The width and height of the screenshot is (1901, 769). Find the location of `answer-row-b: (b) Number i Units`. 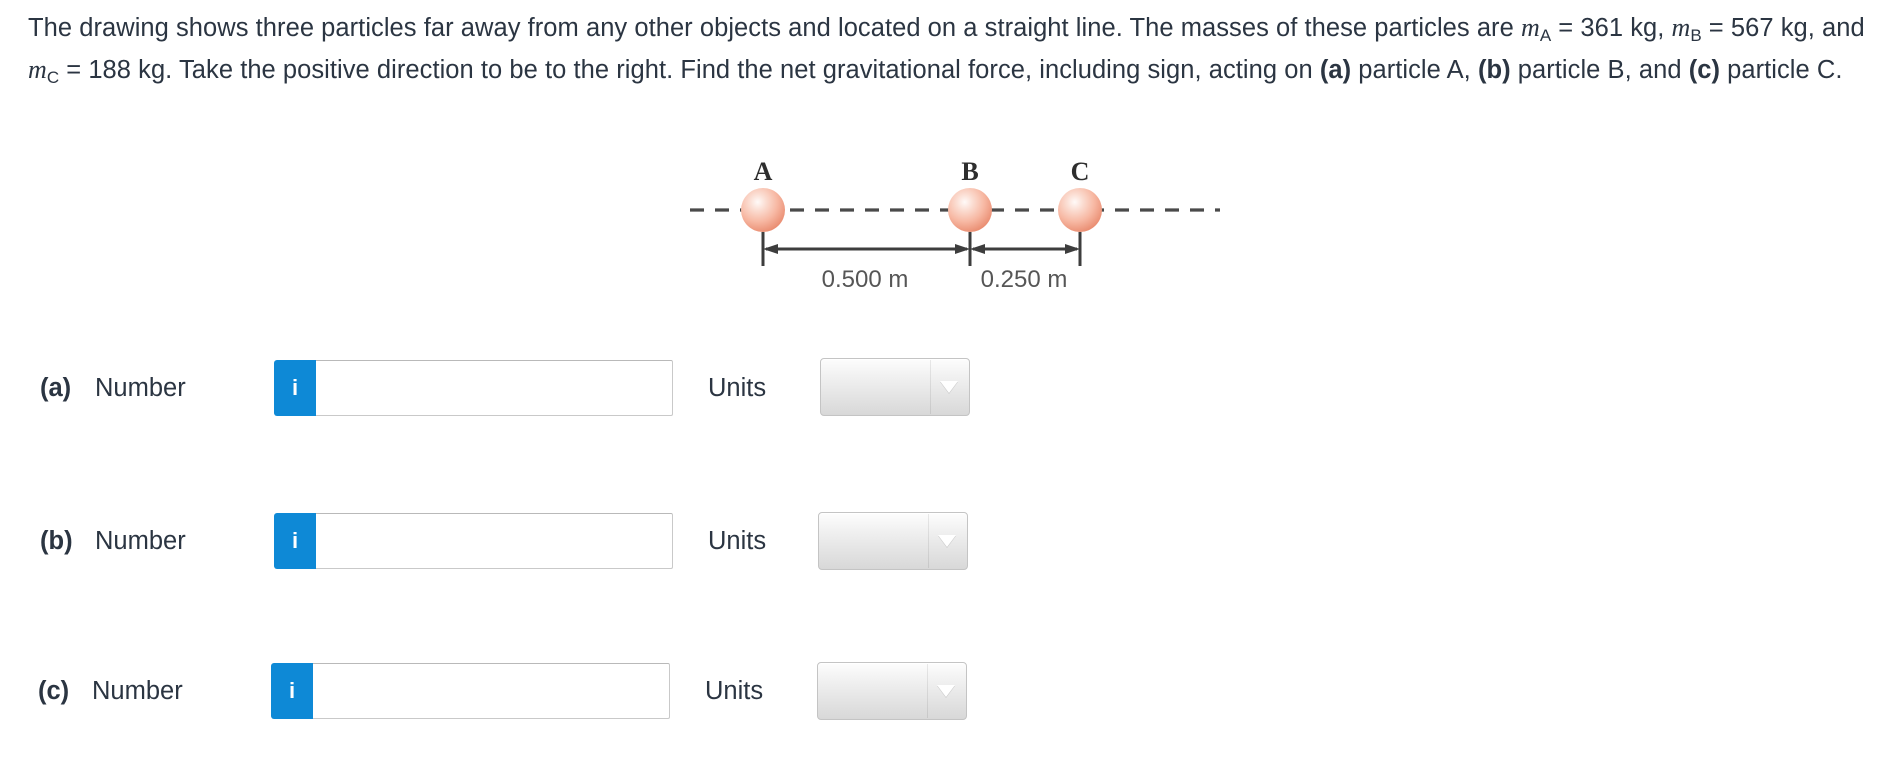

answer-row-b: (b) Number i Units is located at coordinates (510, 541).